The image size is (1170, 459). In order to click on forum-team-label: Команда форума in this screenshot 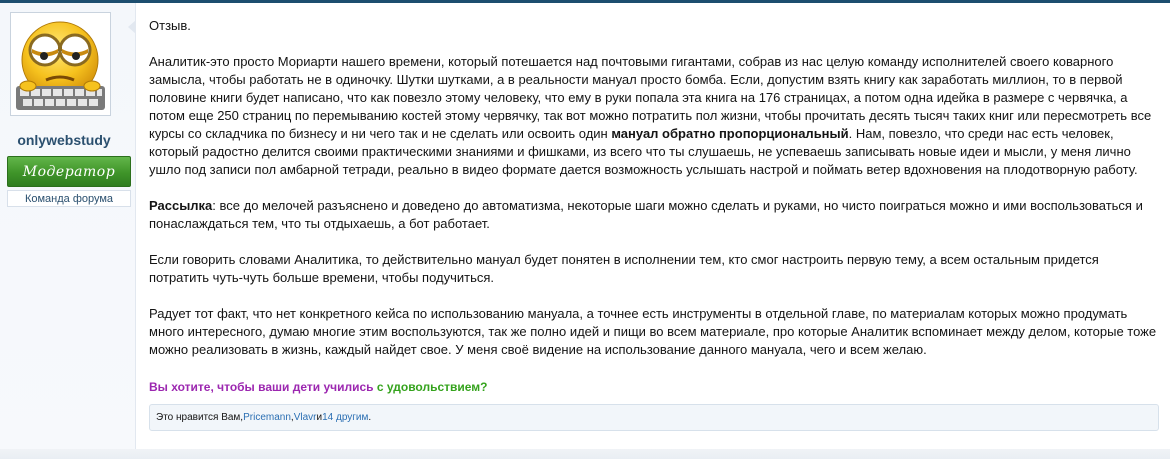, I will do `click(69, 198)`.